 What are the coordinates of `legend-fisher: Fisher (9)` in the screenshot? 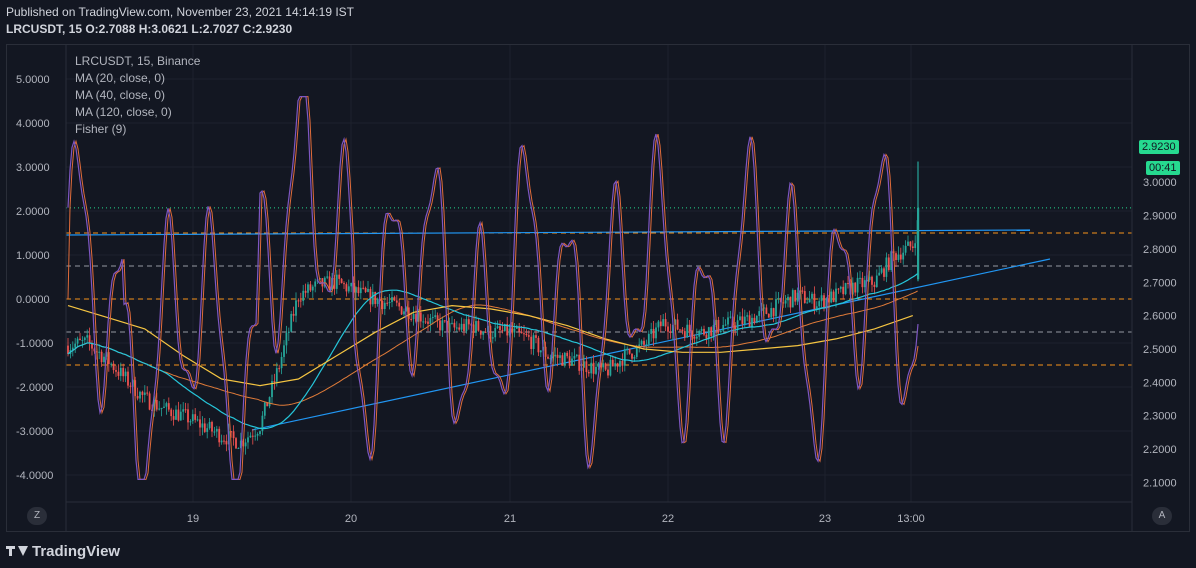 It's located at (101, 129).